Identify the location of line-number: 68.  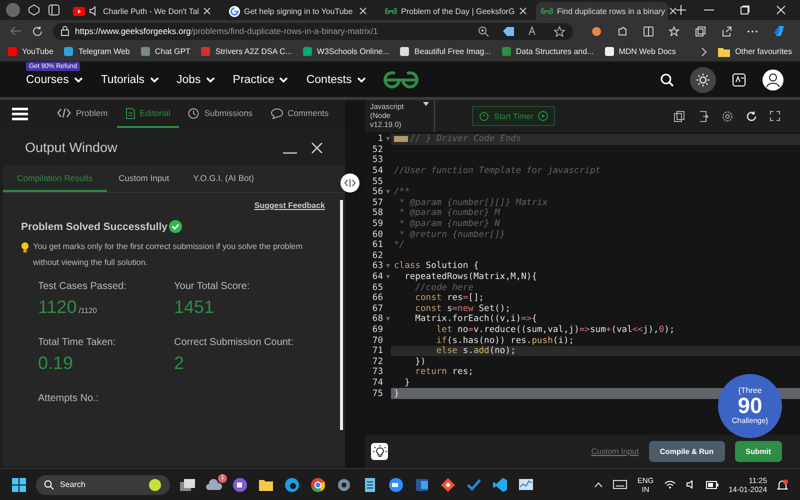
(377, 319).